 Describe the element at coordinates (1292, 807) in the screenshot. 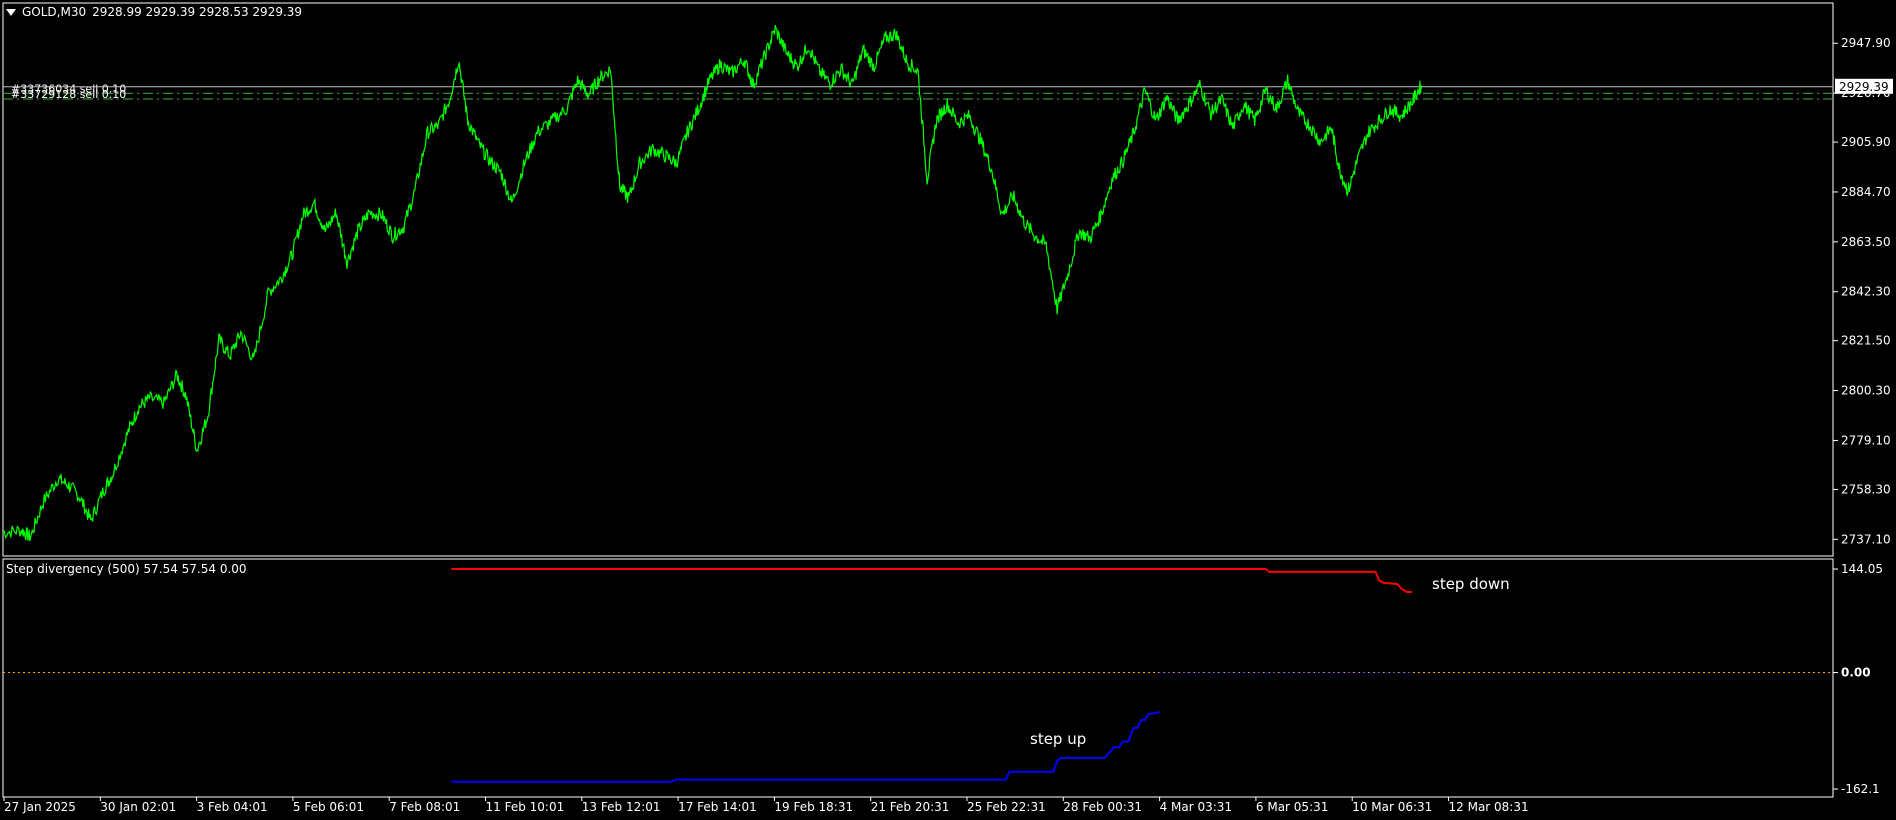

I see `x-tick-label: 6 Mar 05:31` at that location.